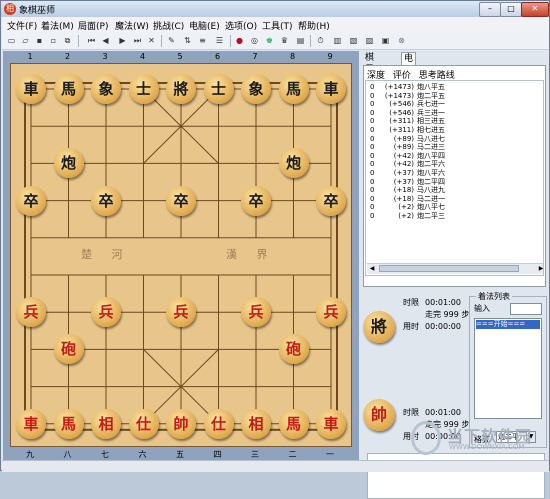 The width and height of the screenshot is (550, 499). Describe the element at coordinates (369, 40) in the screenshot. I see `book3-icon: ▨` at that location.